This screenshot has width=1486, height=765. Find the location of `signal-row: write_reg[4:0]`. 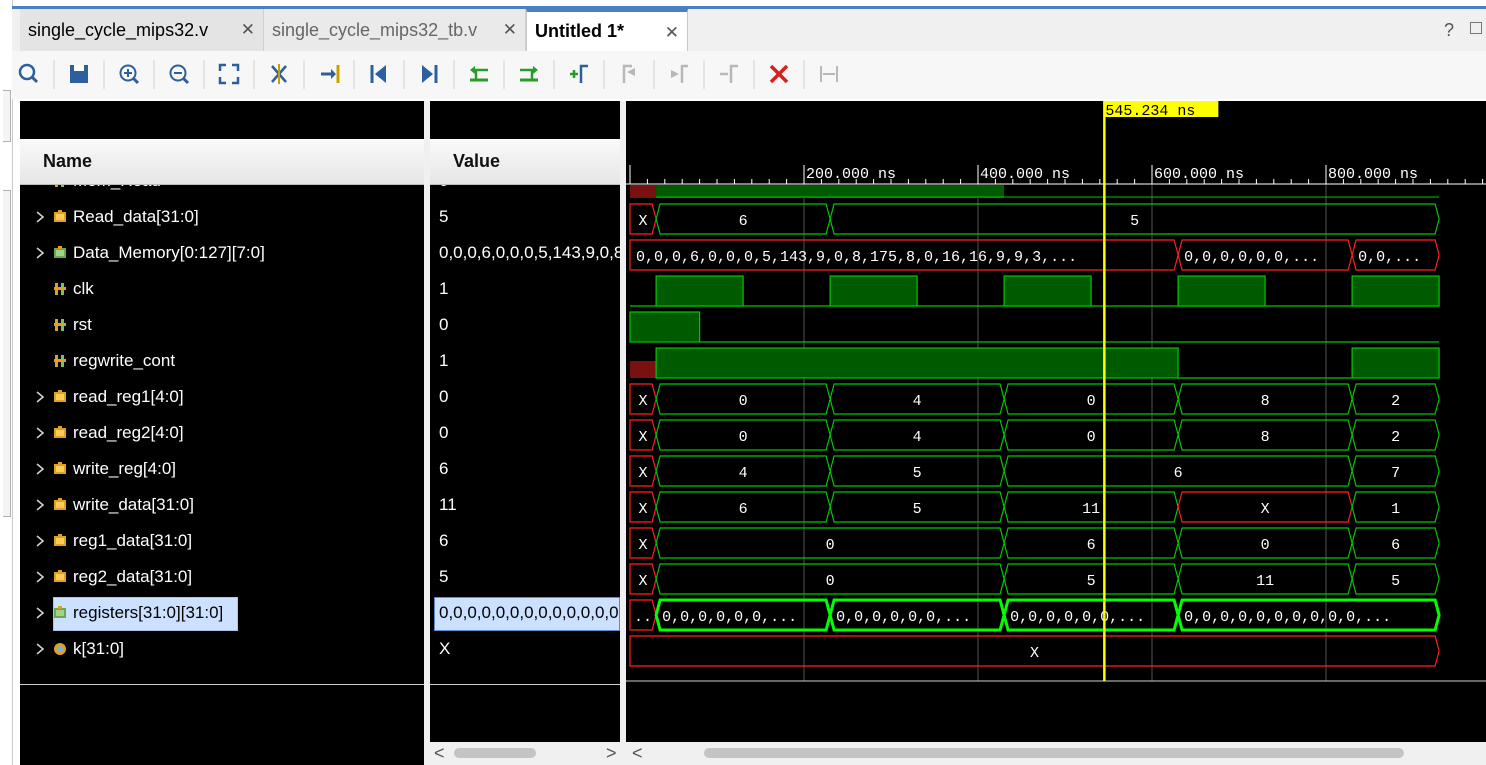

signal-row: write_reg[4:0] is located at coordinates (222, 470).